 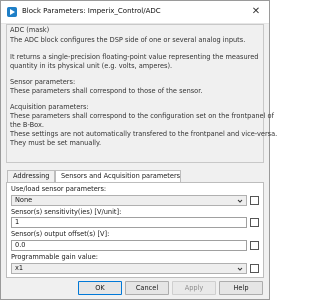 I want to click on cancel-button: Cancel, so click(x=147, y=288).